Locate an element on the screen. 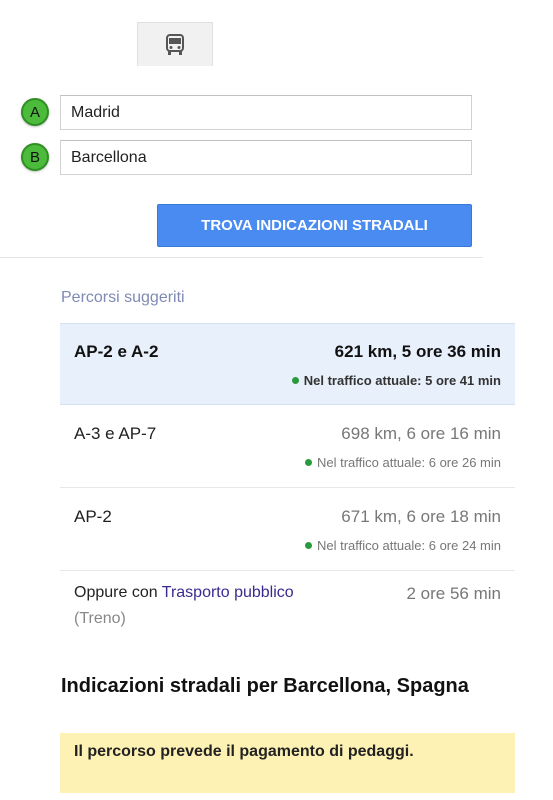  route-traffic: Nel traffico attuale: 6 ore 24 min is located at coordinates (402, 545).